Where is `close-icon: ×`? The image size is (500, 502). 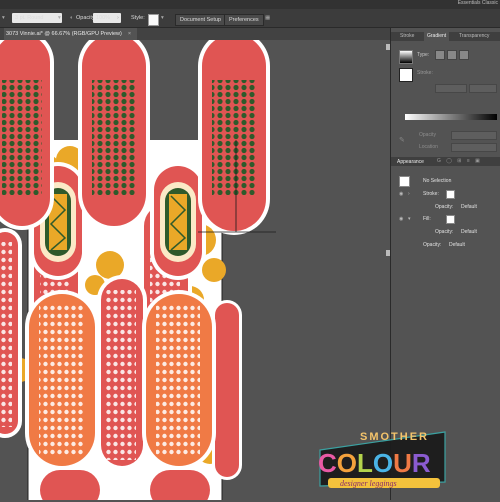
close-icon: × is located at coordinates (129, 34).